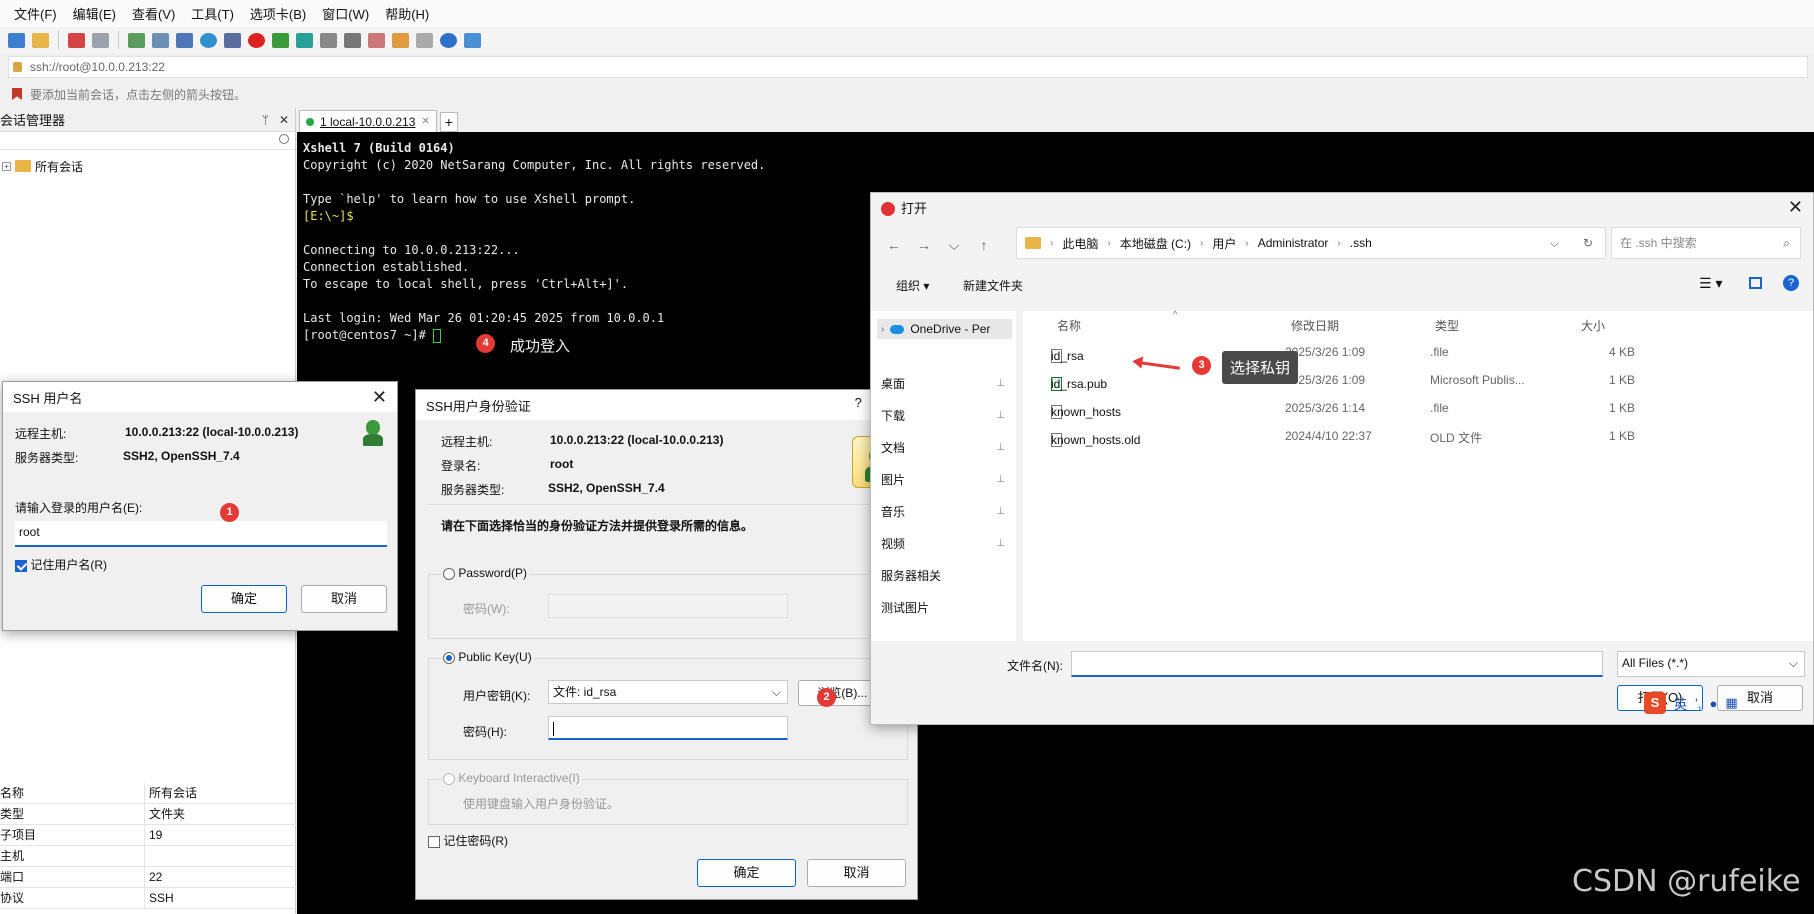 The height and width of the screenshot is (914, 1814). I want to click on globe-icon, so click(208, 40).